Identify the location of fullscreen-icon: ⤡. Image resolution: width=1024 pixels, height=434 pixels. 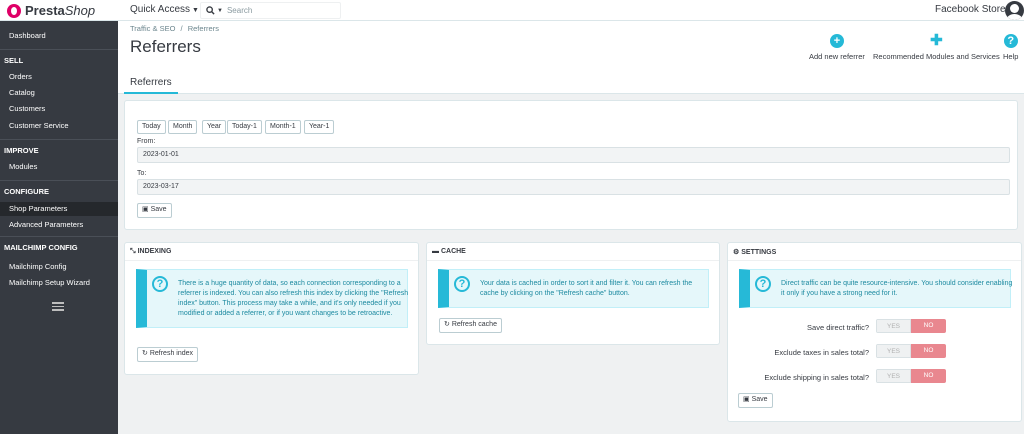
(133, 251).